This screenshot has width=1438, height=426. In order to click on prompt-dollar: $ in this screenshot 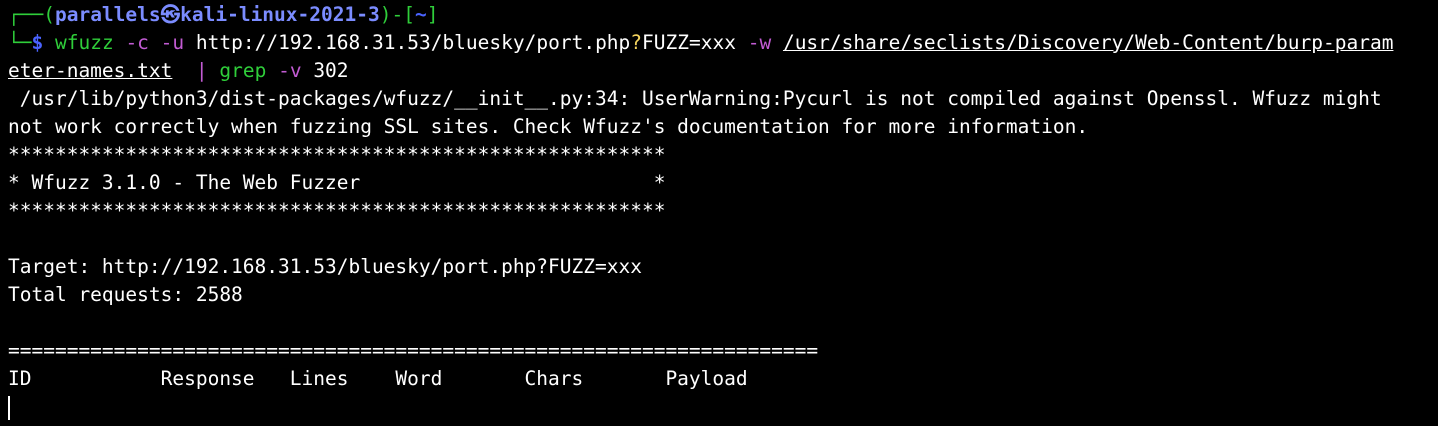, I will do `click(37, 42)`.